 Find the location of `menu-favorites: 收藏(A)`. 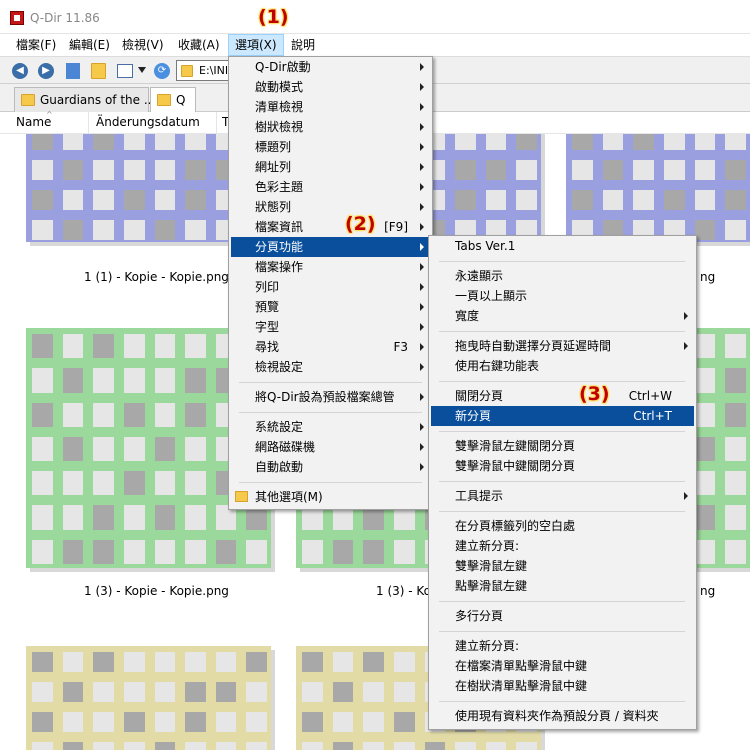

menu-favorites: 收藏(A) is located at coordinates (199, 45).